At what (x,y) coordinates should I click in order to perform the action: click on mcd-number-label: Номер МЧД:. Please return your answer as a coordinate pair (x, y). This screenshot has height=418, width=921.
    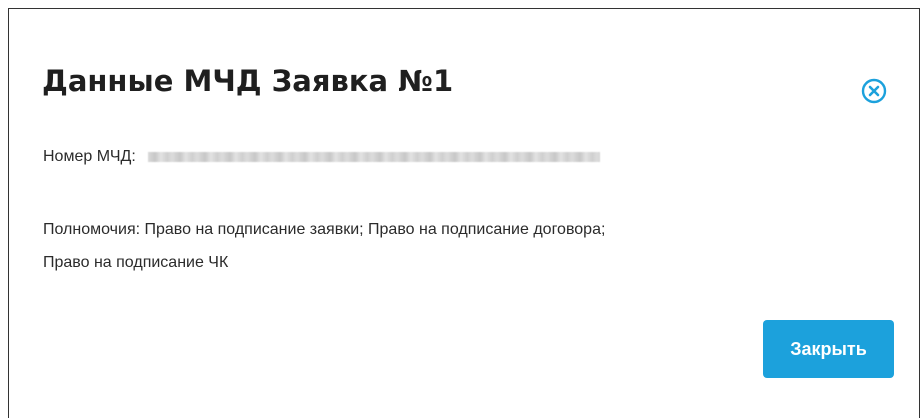
    Looking at the image, I should click on (89, 156).